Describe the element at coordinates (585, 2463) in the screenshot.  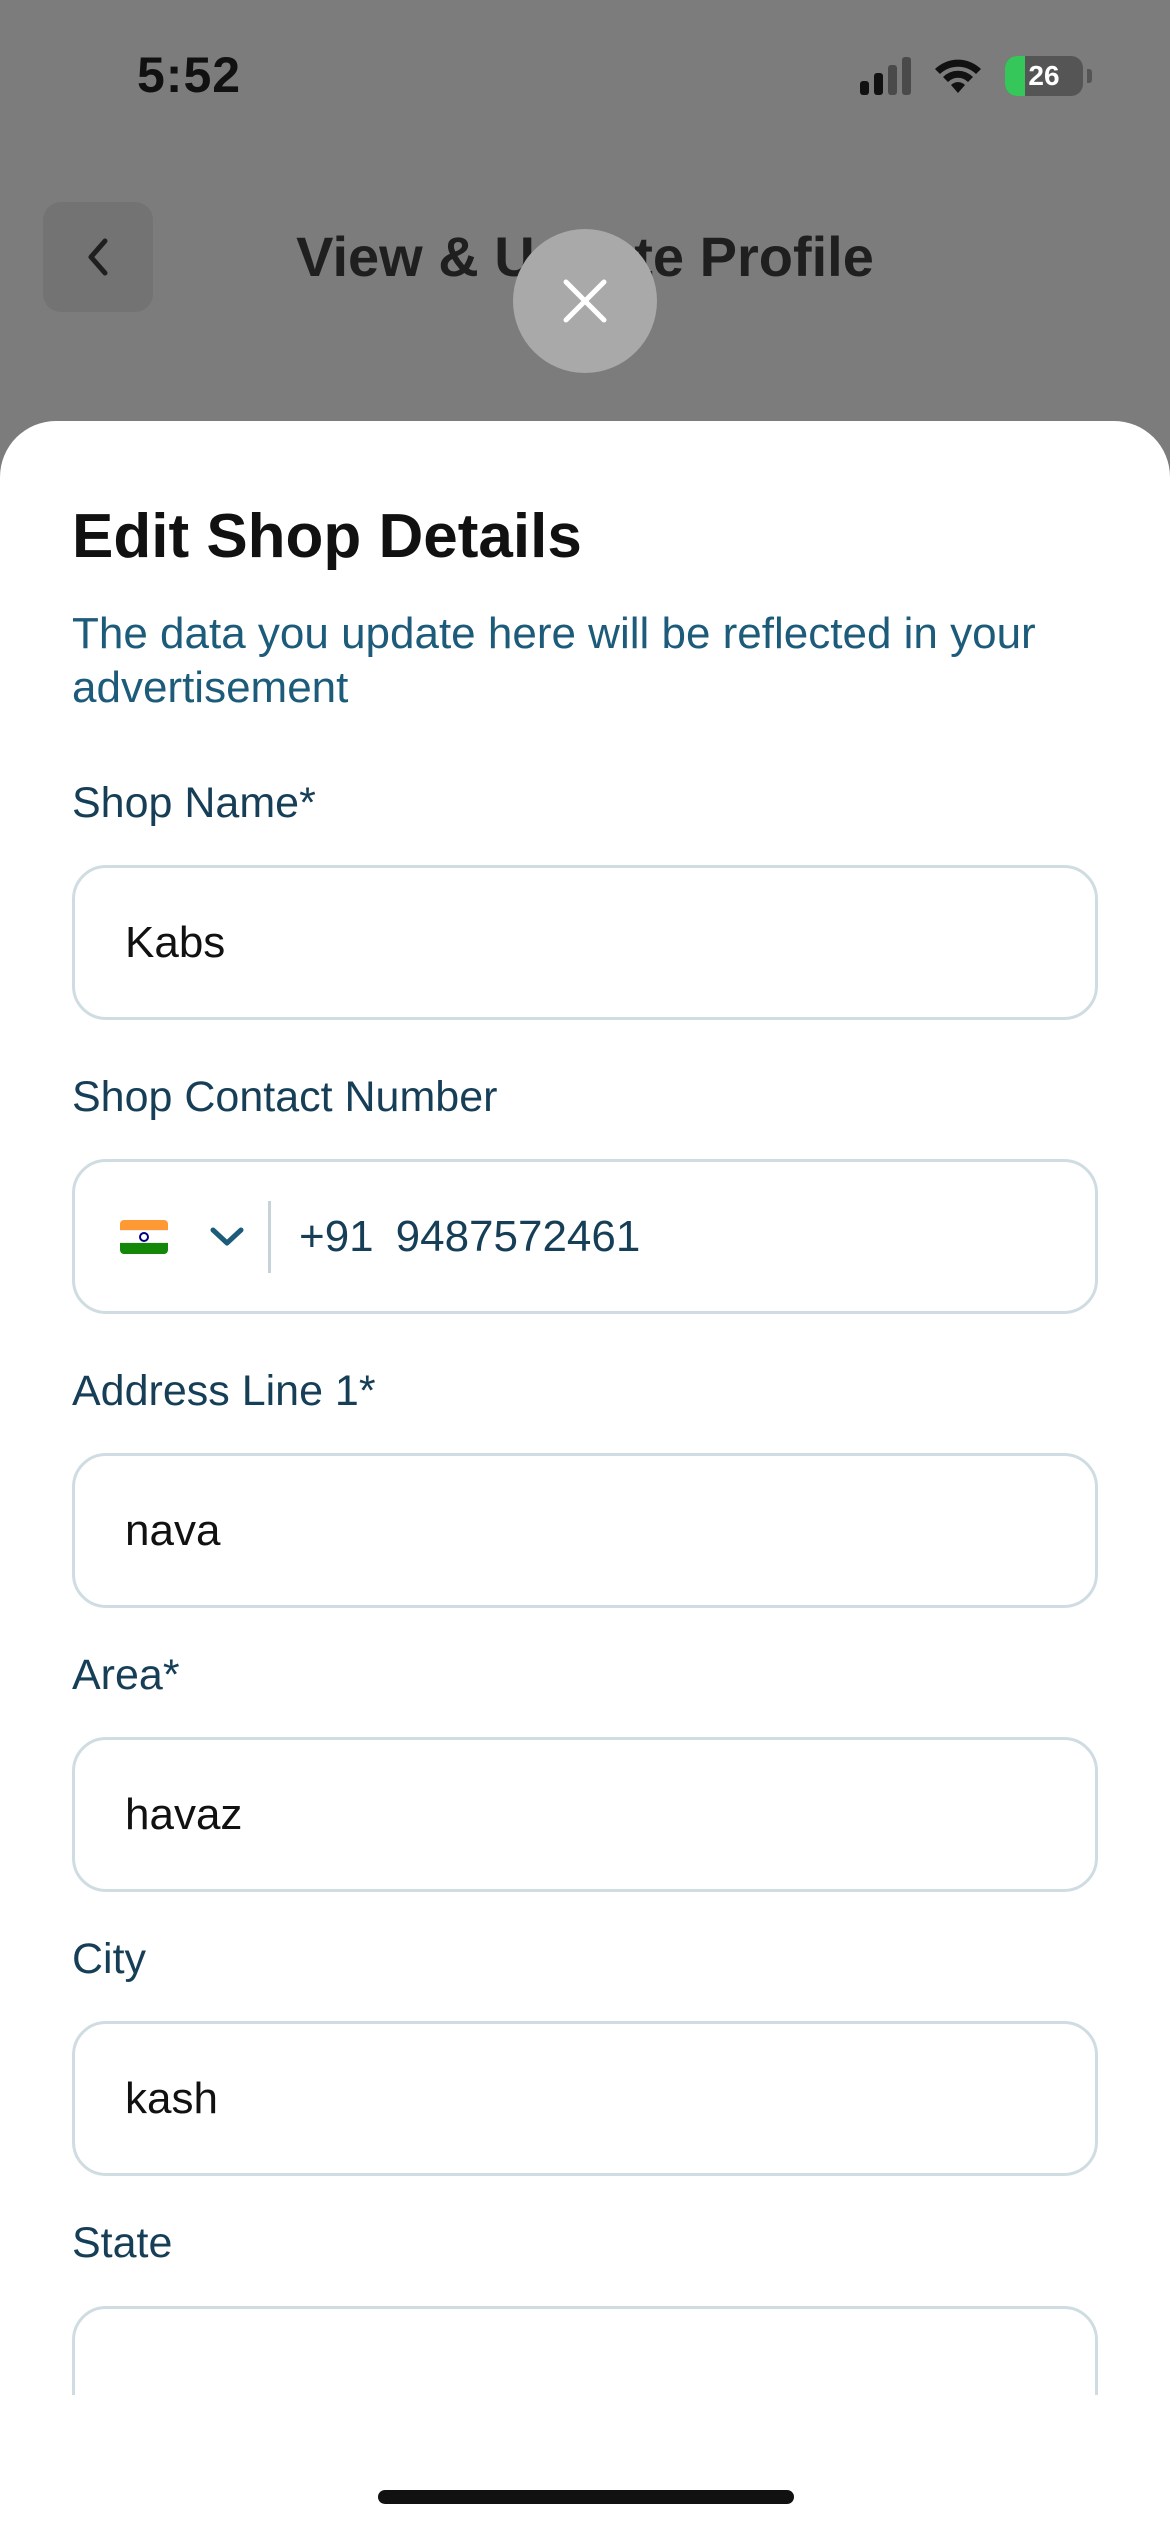
I see `sheet-footer` at that location.